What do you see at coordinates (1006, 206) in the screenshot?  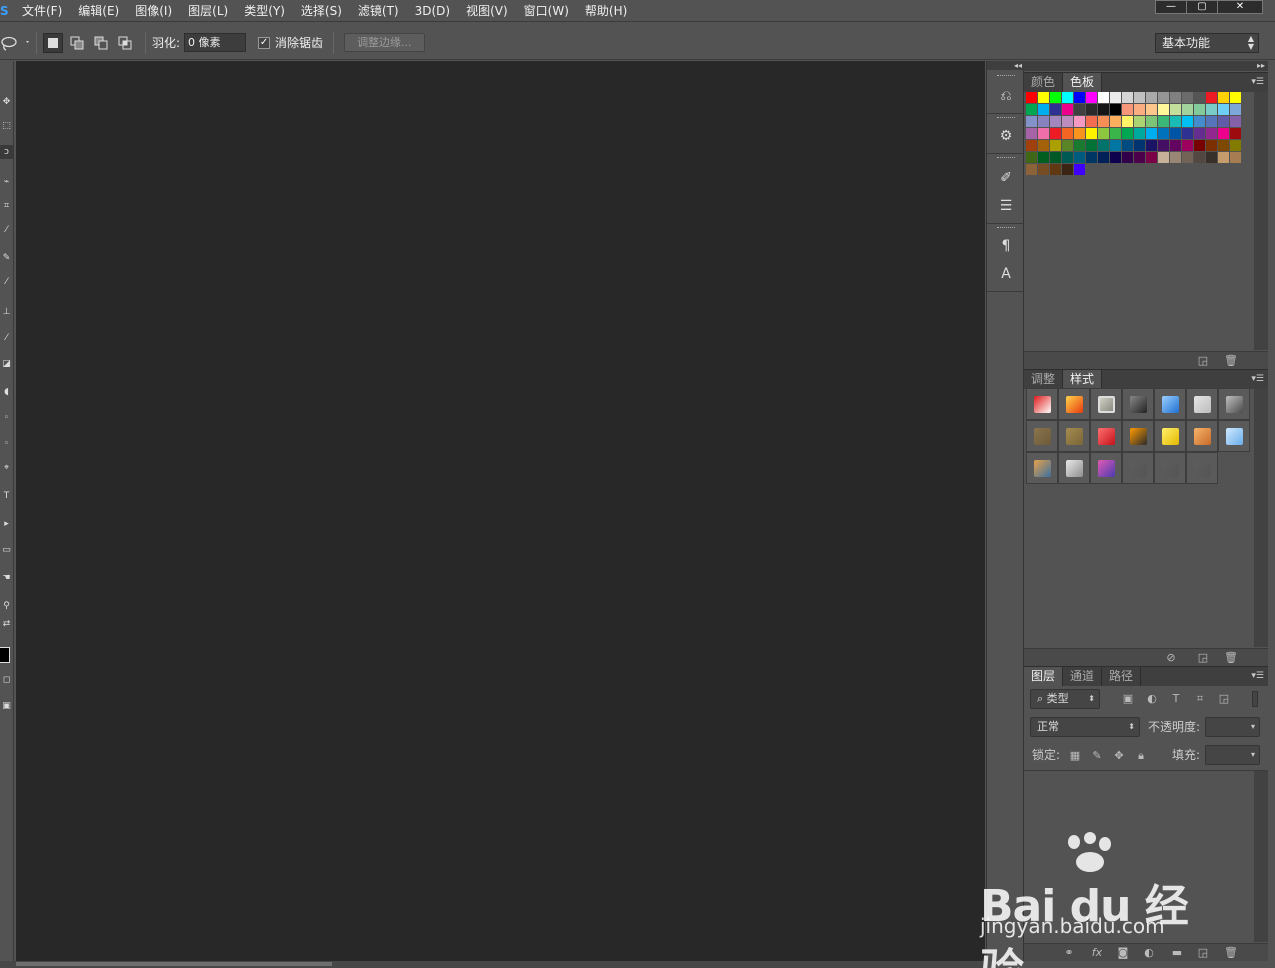 I see `brush-presets-icon: ☰` at bounding box center [1006, 206].